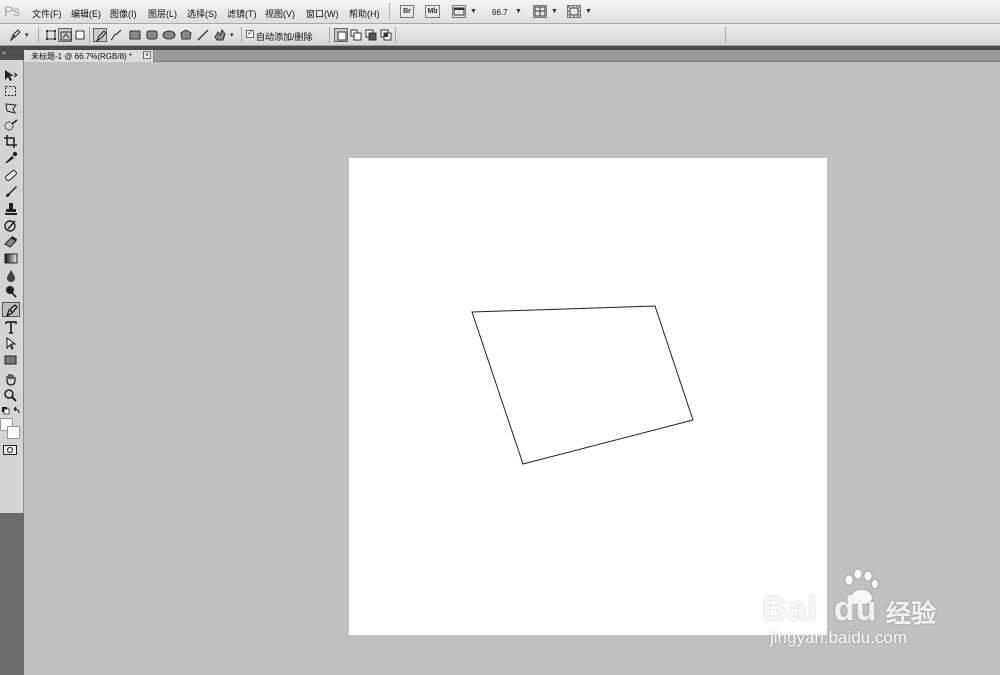 Image resolution: width=1000 pixels, height=675 pixels. Describe the element at coordinates (11, 343) in the screenshot. I see `path-selection-icon` at that location.